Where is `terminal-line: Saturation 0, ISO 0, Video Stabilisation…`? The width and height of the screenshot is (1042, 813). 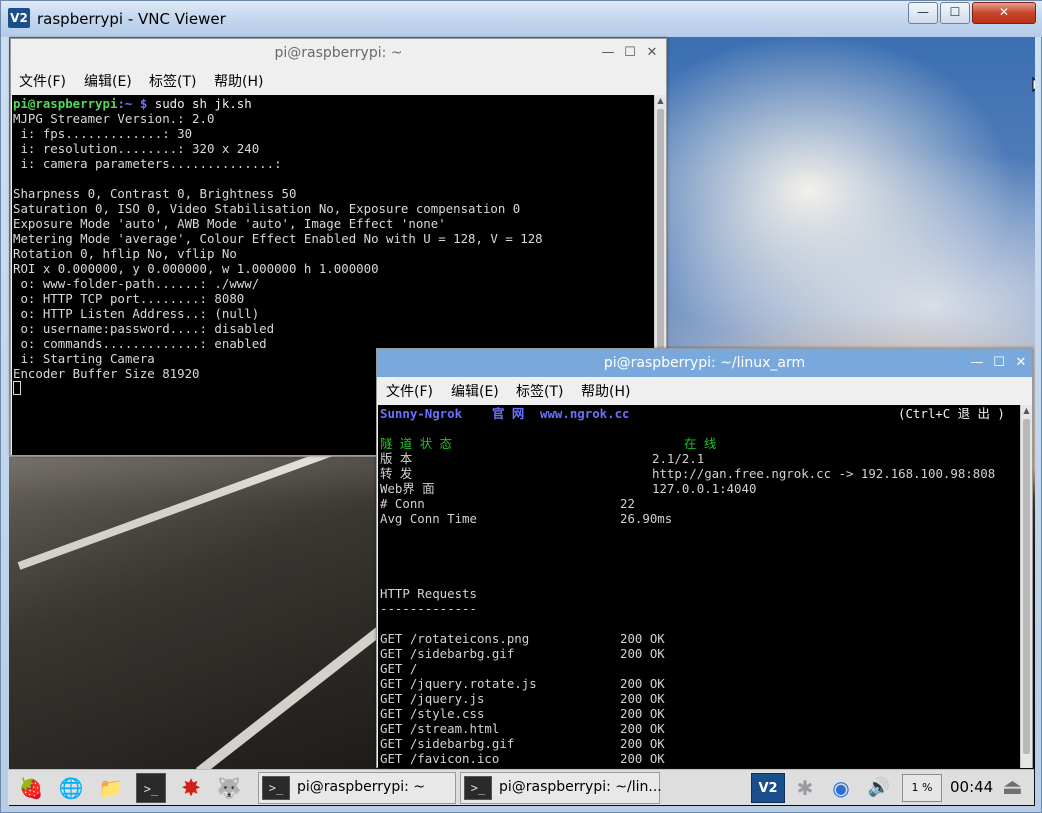 terminal-line: Saturation 0, ISO 0, Video Stabilisation… is located at coordinates (267, 208).